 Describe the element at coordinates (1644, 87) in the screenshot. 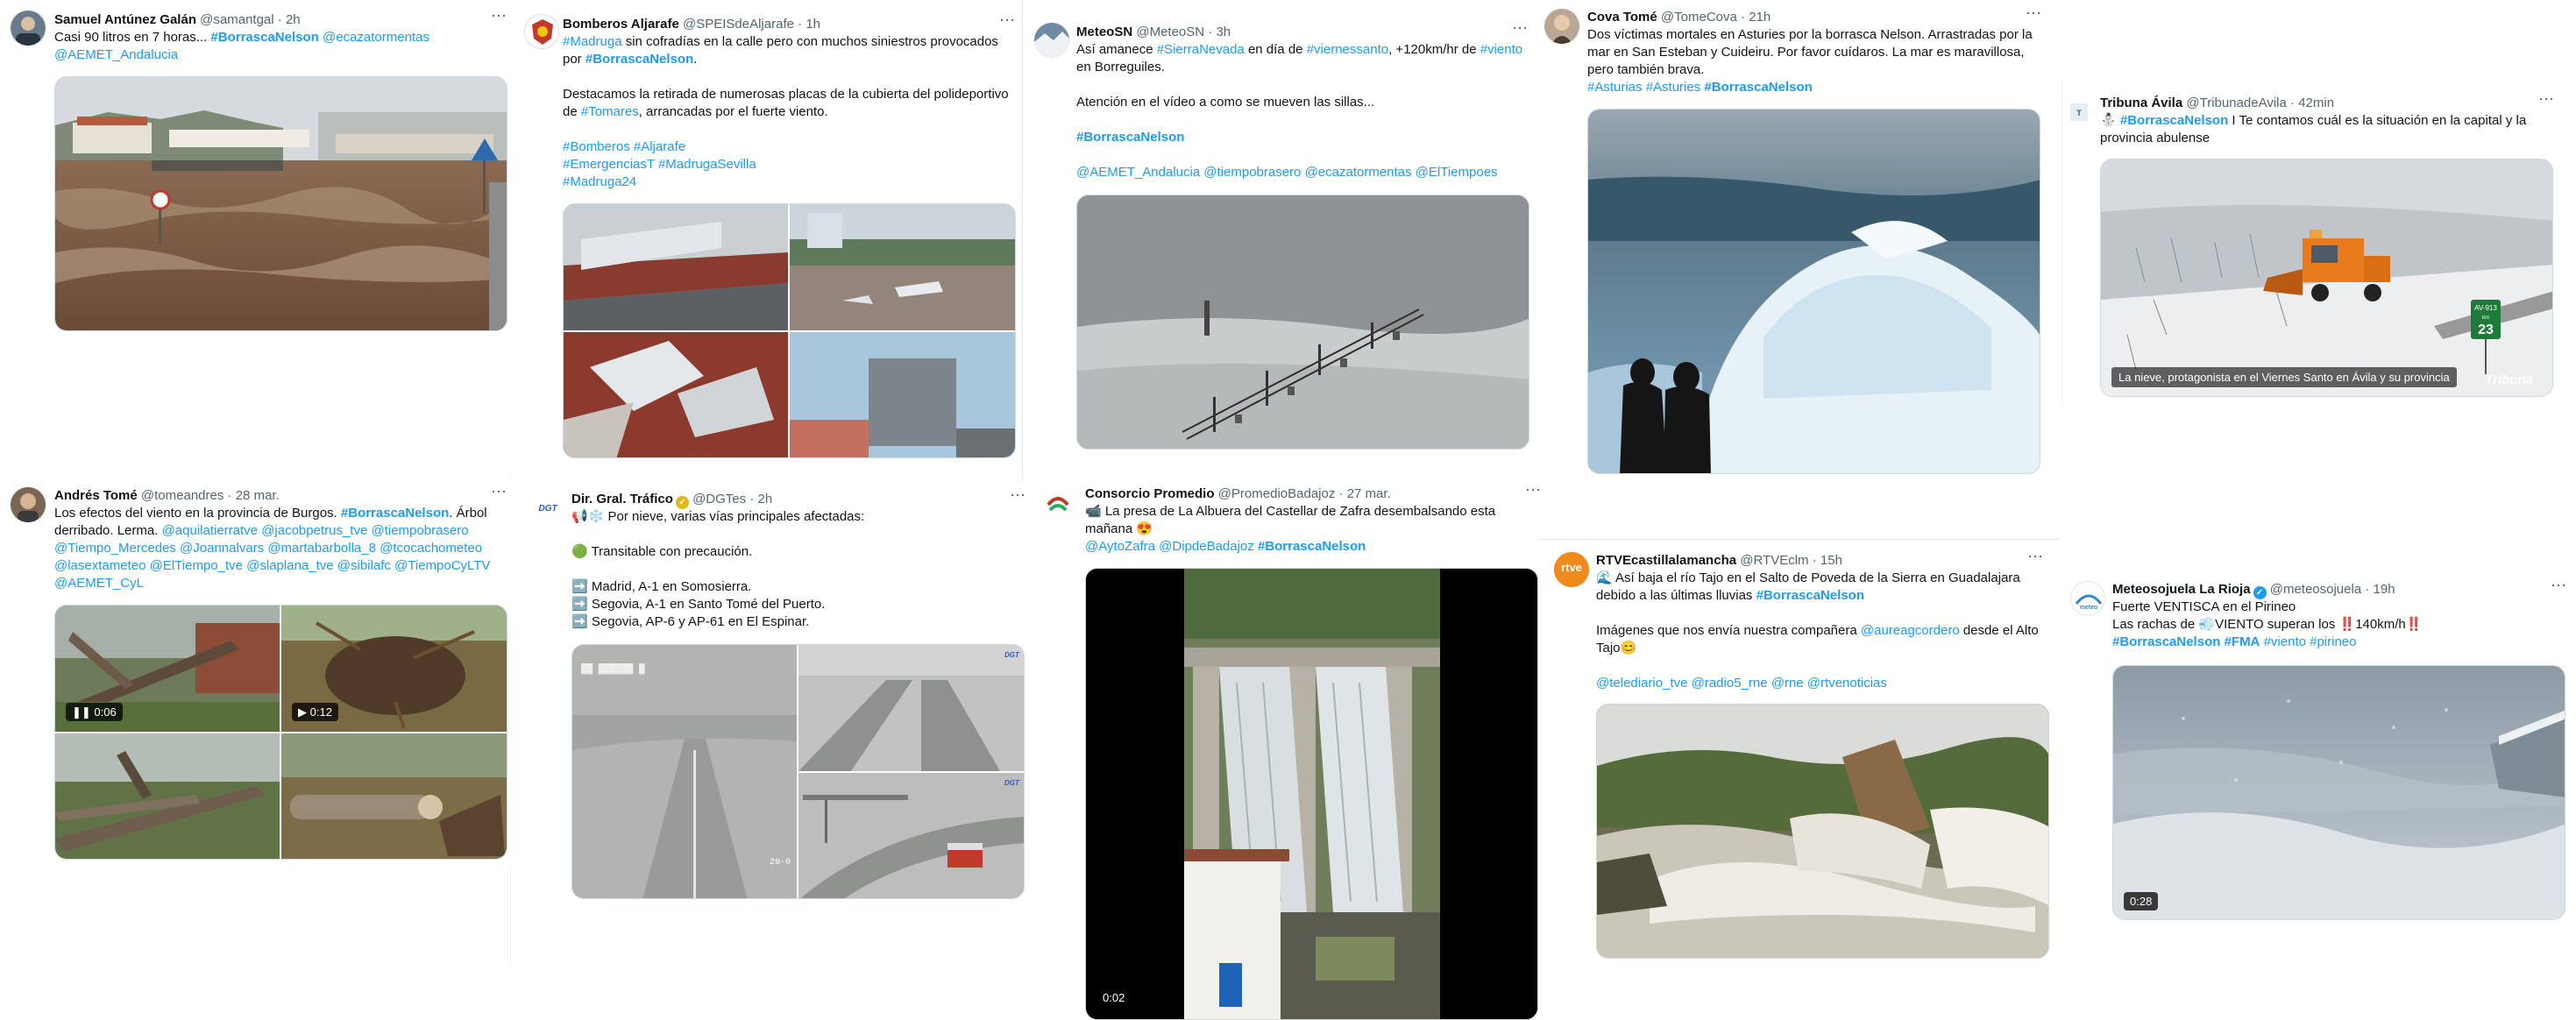

I see `tweet-link: #Asturias #Asturies` at that location.